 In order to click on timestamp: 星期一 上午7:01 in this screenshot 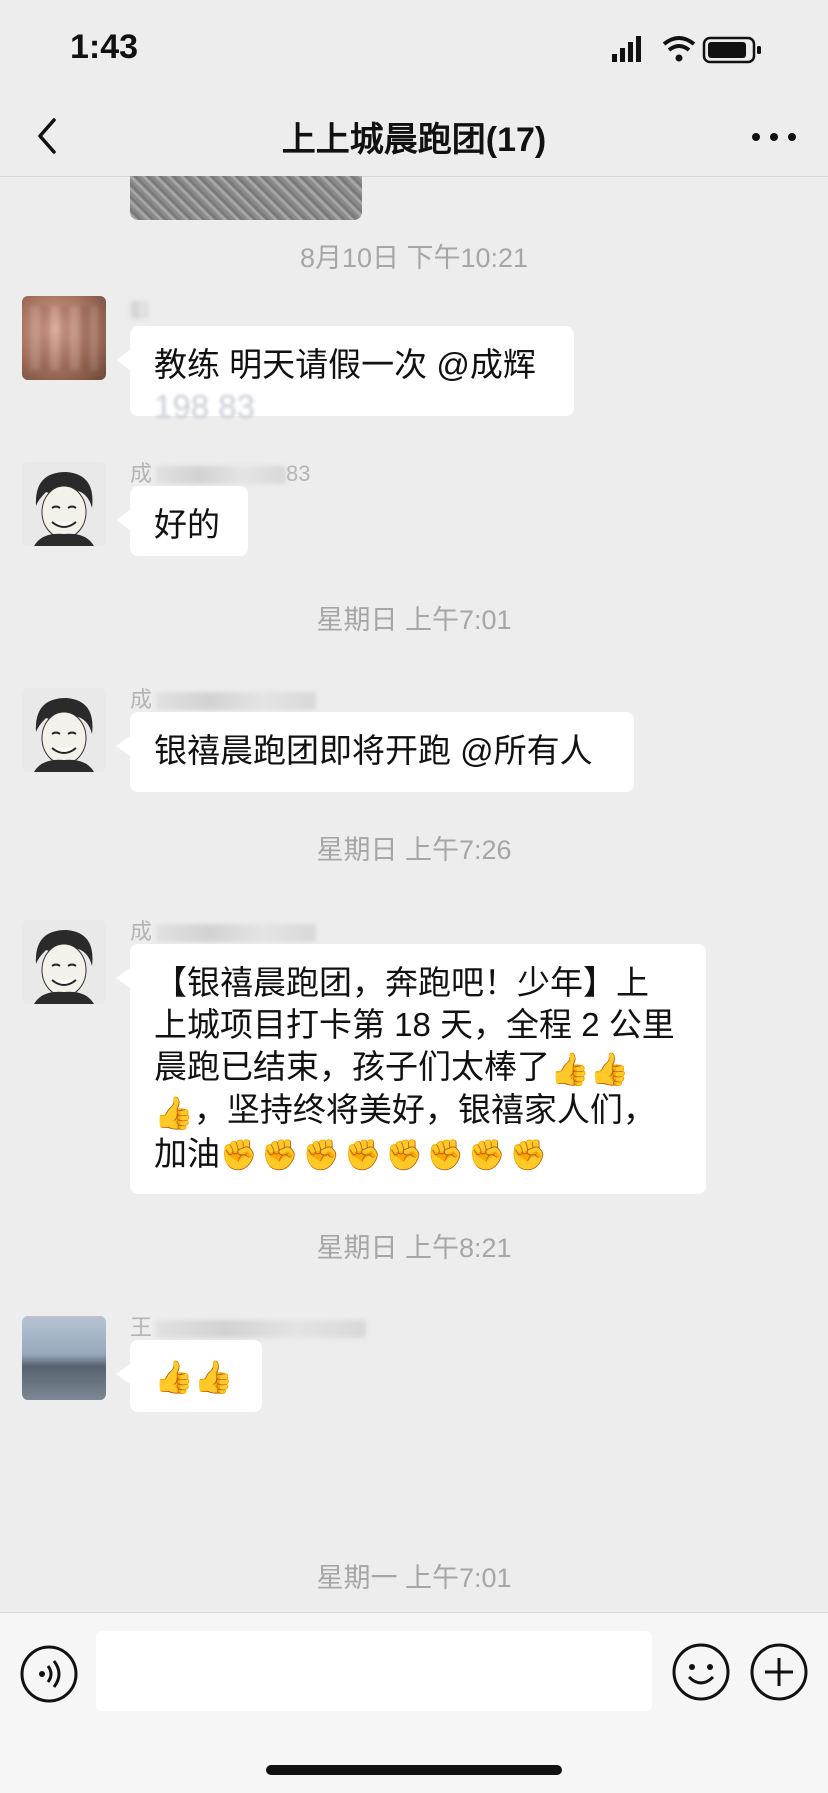, I will do `click(414, 1578)`.